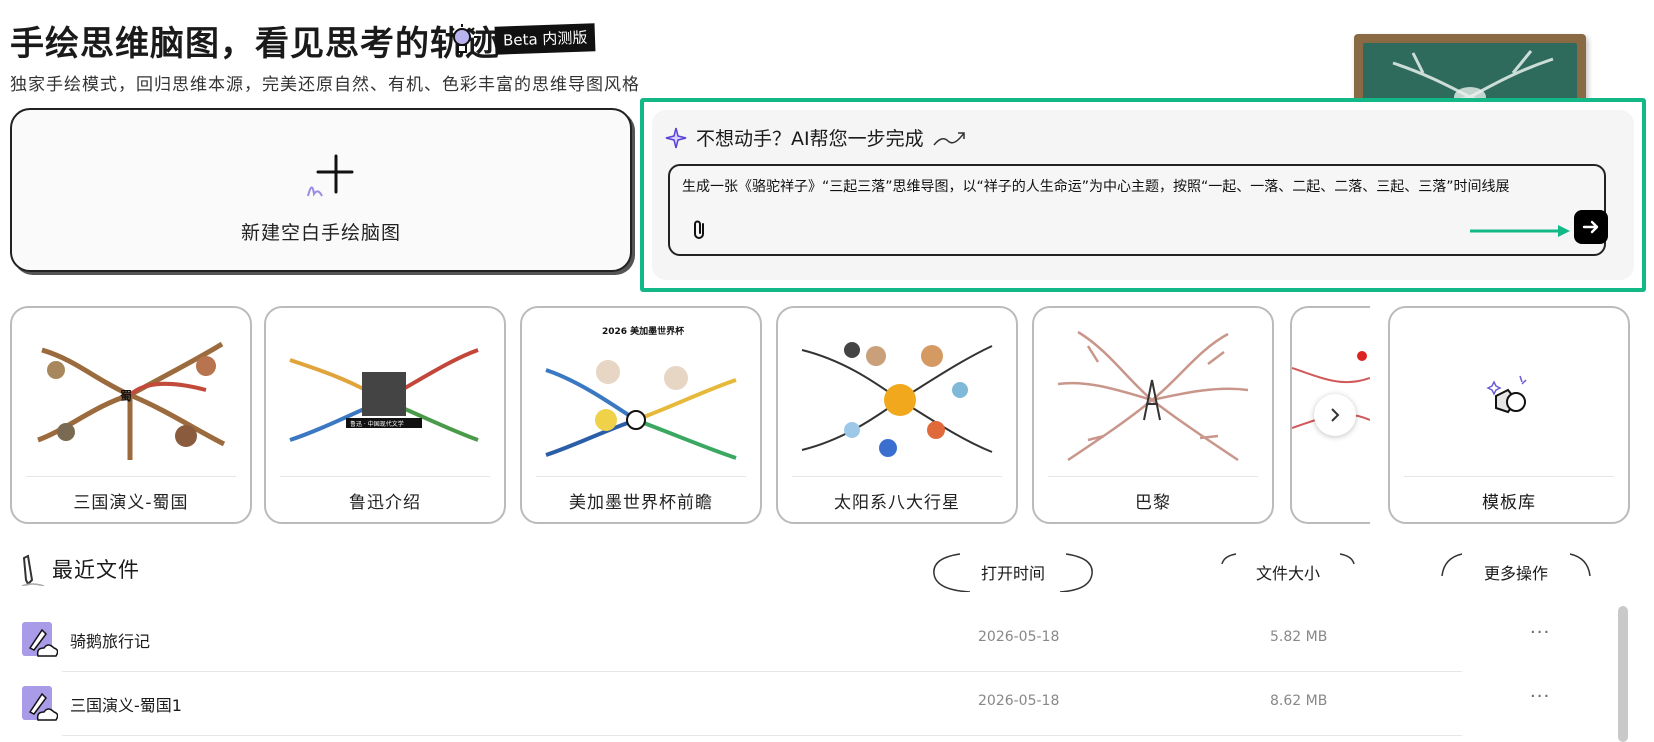 This screenshot has height=742, width=1654. I want to click on col-open-time: 打开时间, so click(1012, 573).